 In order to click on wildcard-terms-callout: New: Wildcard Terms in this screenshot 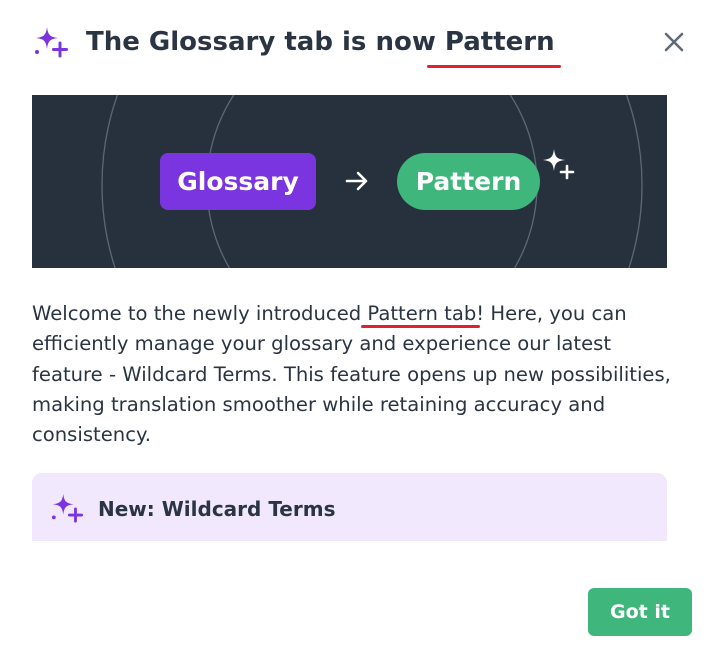, I will do `click(349, 507)`.